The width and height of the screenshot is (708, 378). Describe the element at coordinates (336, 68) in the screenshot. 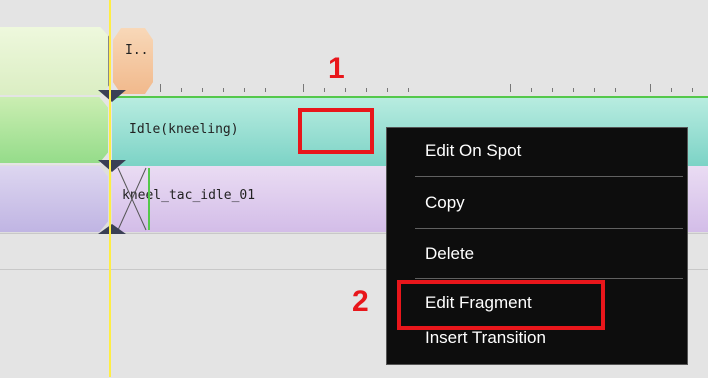

I see `annotation-step-1: 1` at that location.